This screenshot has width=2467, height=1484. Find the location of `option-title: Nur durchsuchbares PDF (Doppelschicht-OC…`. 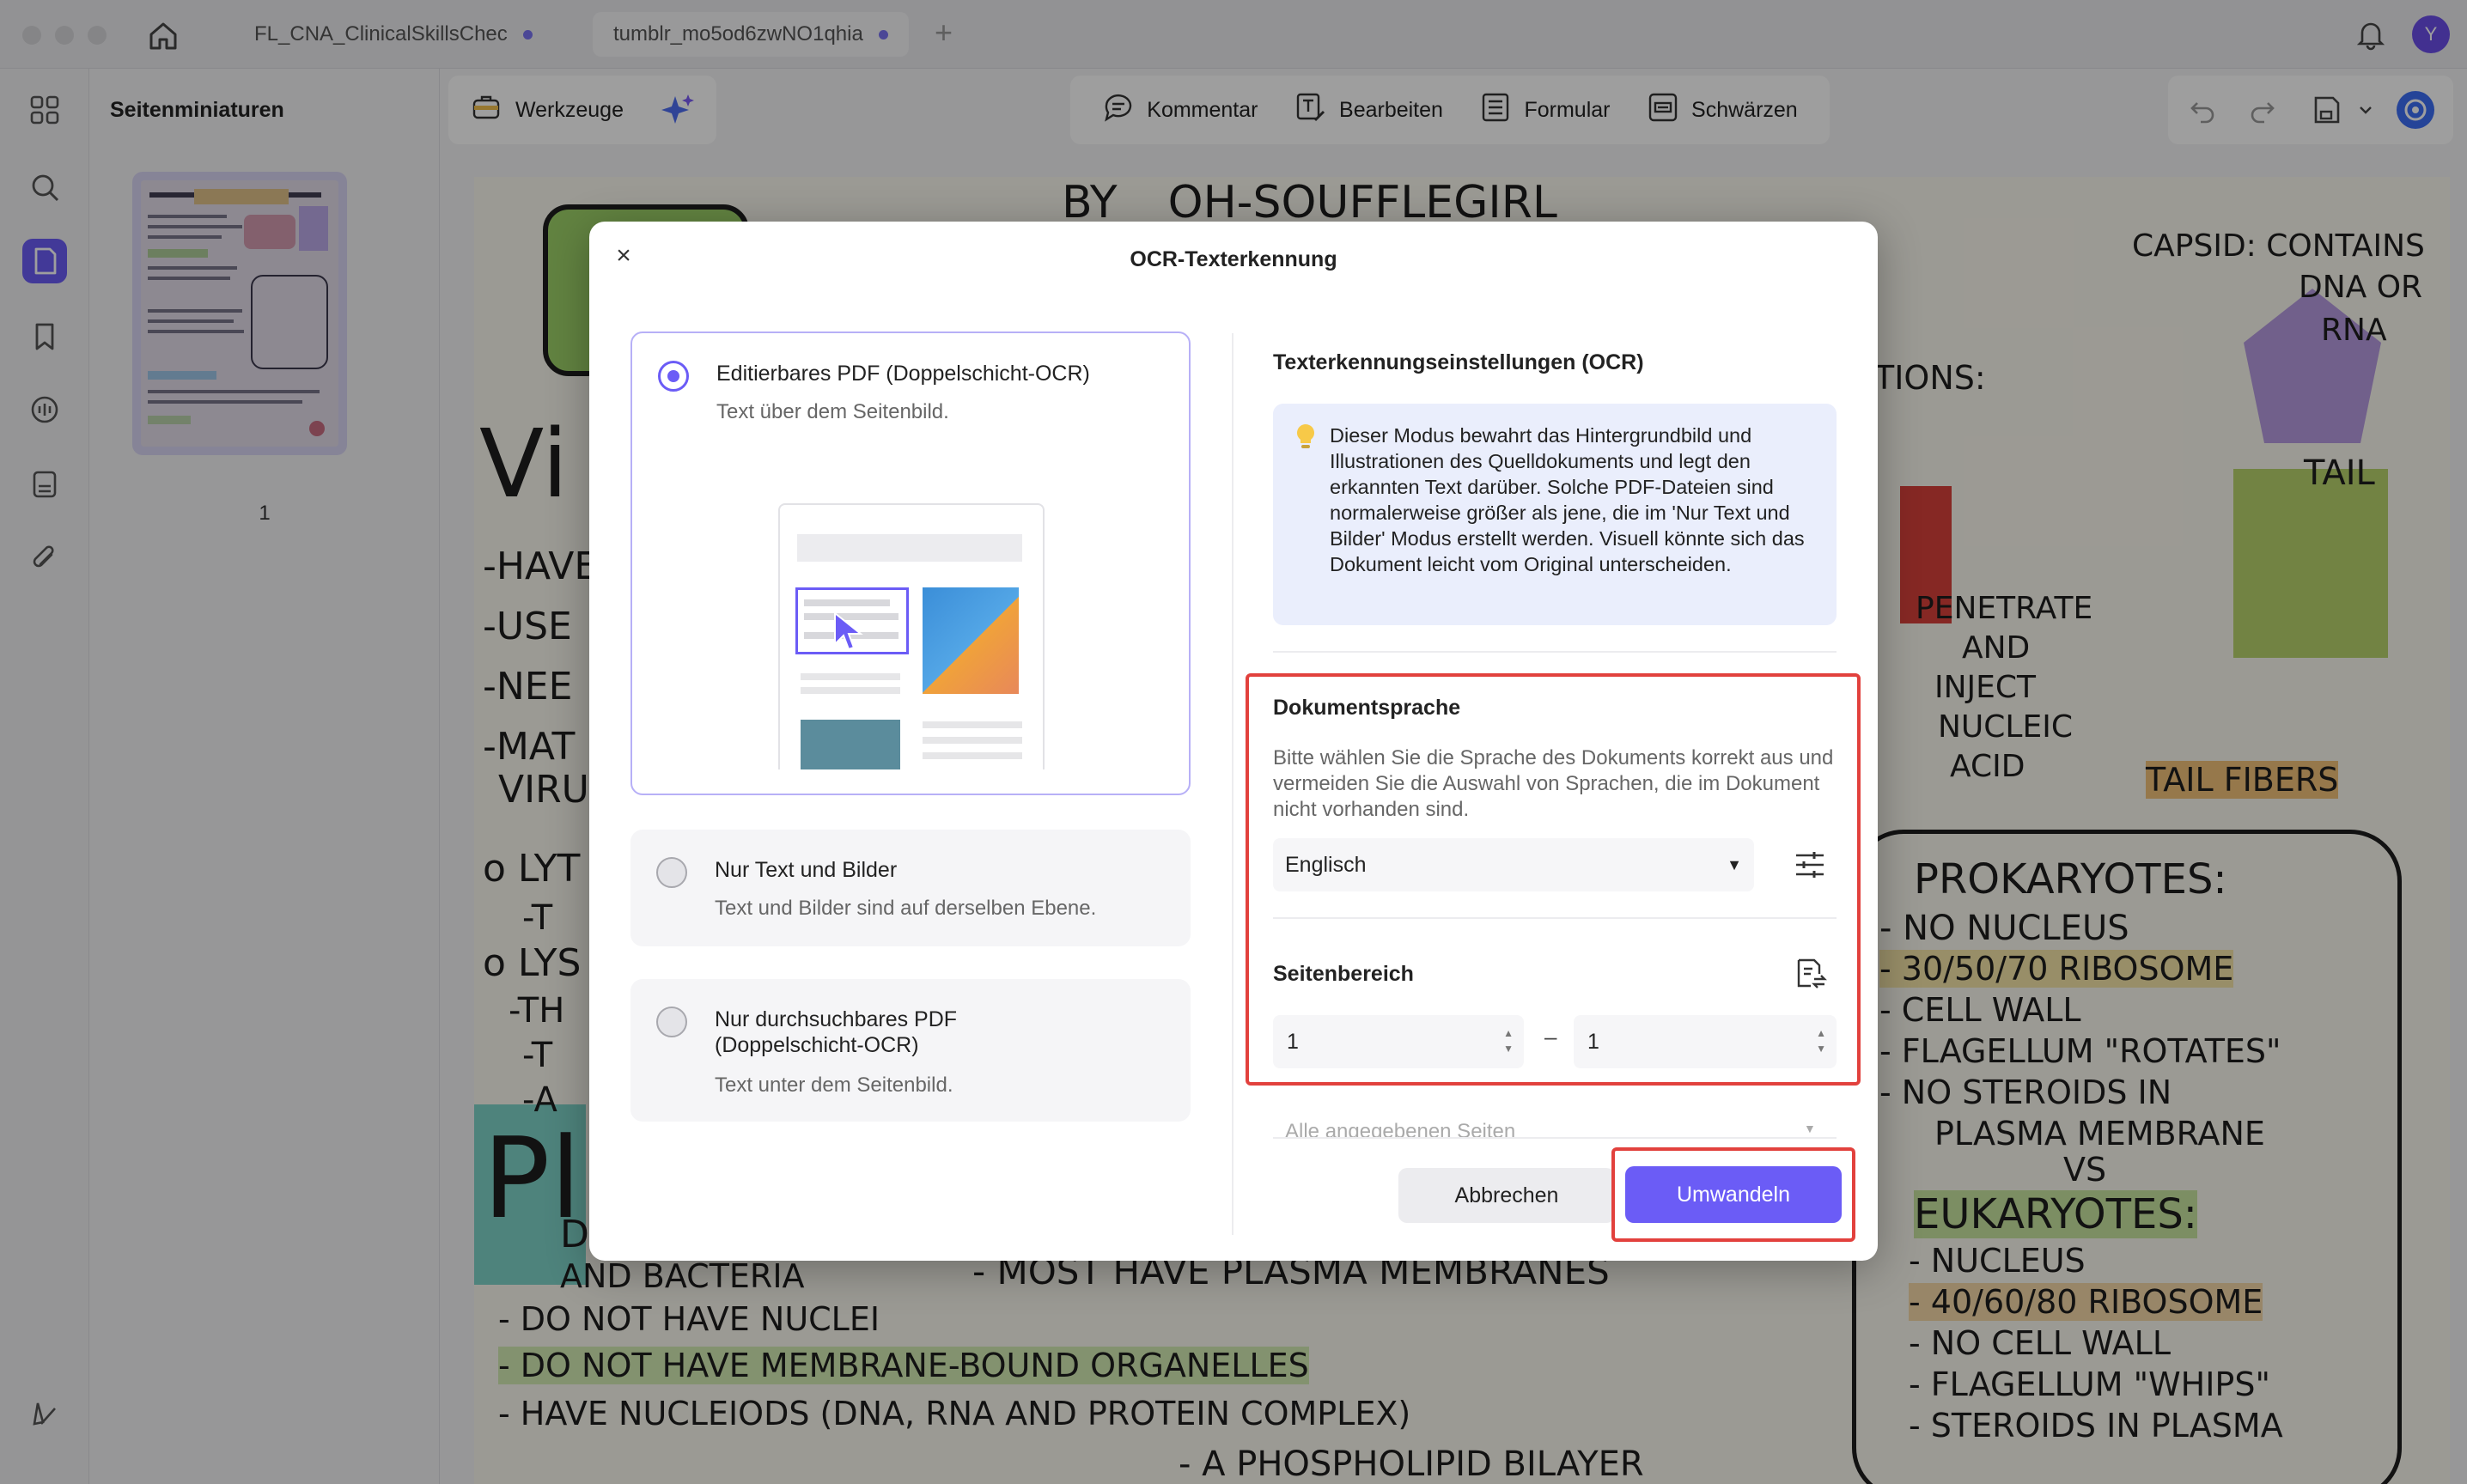

option-title: Nur durchsuchbares PDF (Doppelschicht-OC… is located at coordinates (836, 1032).